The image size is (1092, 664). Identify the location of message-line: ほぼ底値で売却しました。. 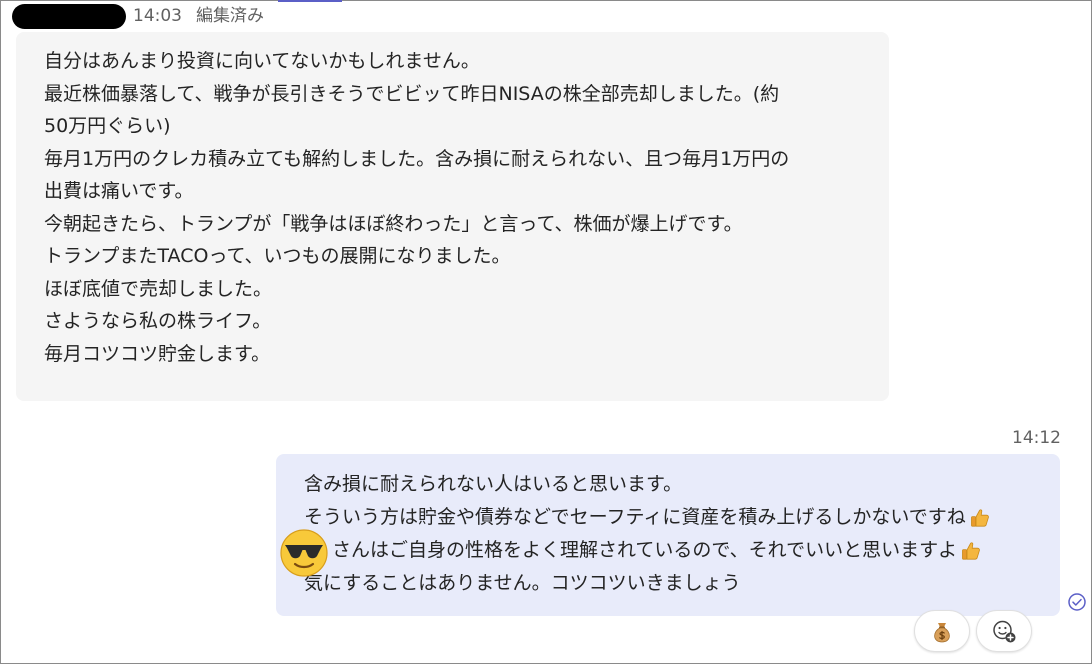
(158, 288).